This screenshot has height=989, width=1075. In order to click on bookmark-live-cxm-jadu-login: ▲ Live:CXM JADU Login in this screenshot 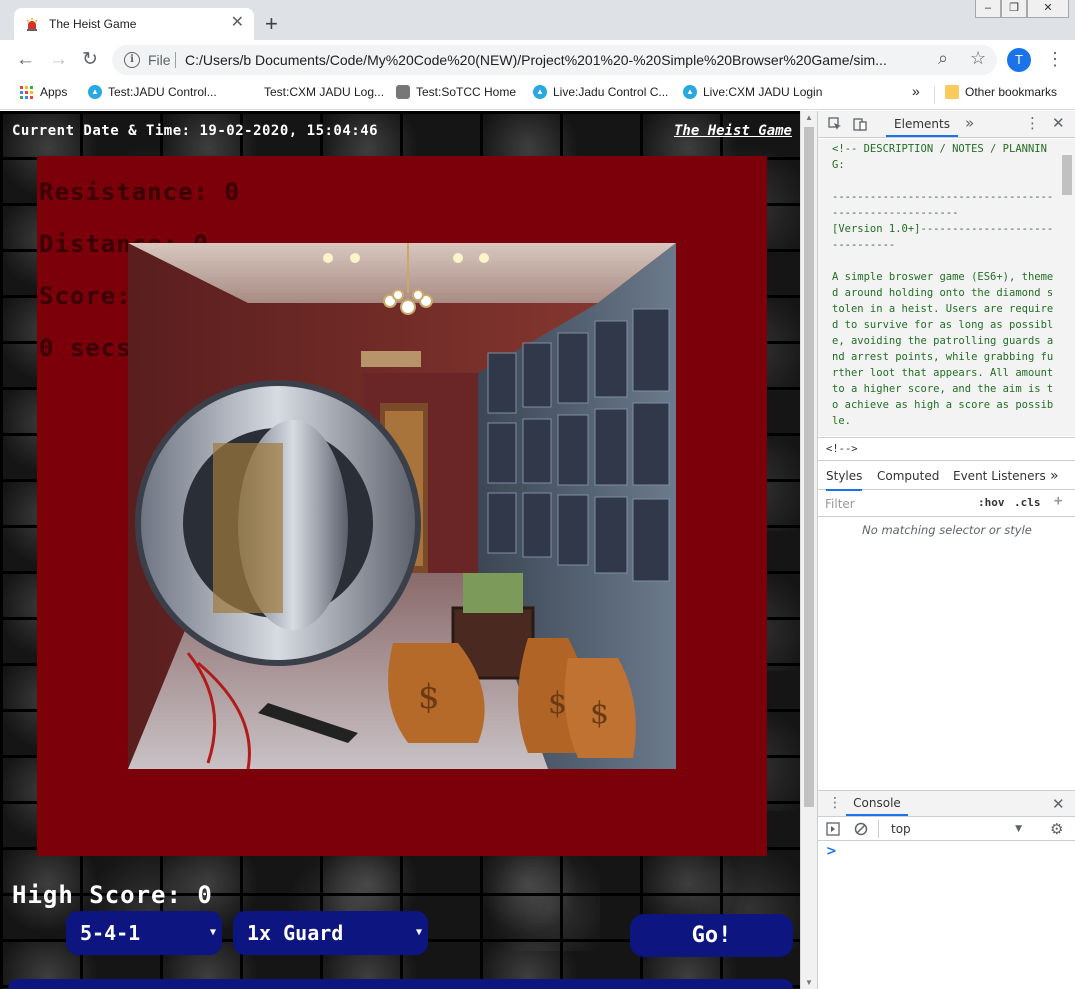, I will do `click(752, 92)`.